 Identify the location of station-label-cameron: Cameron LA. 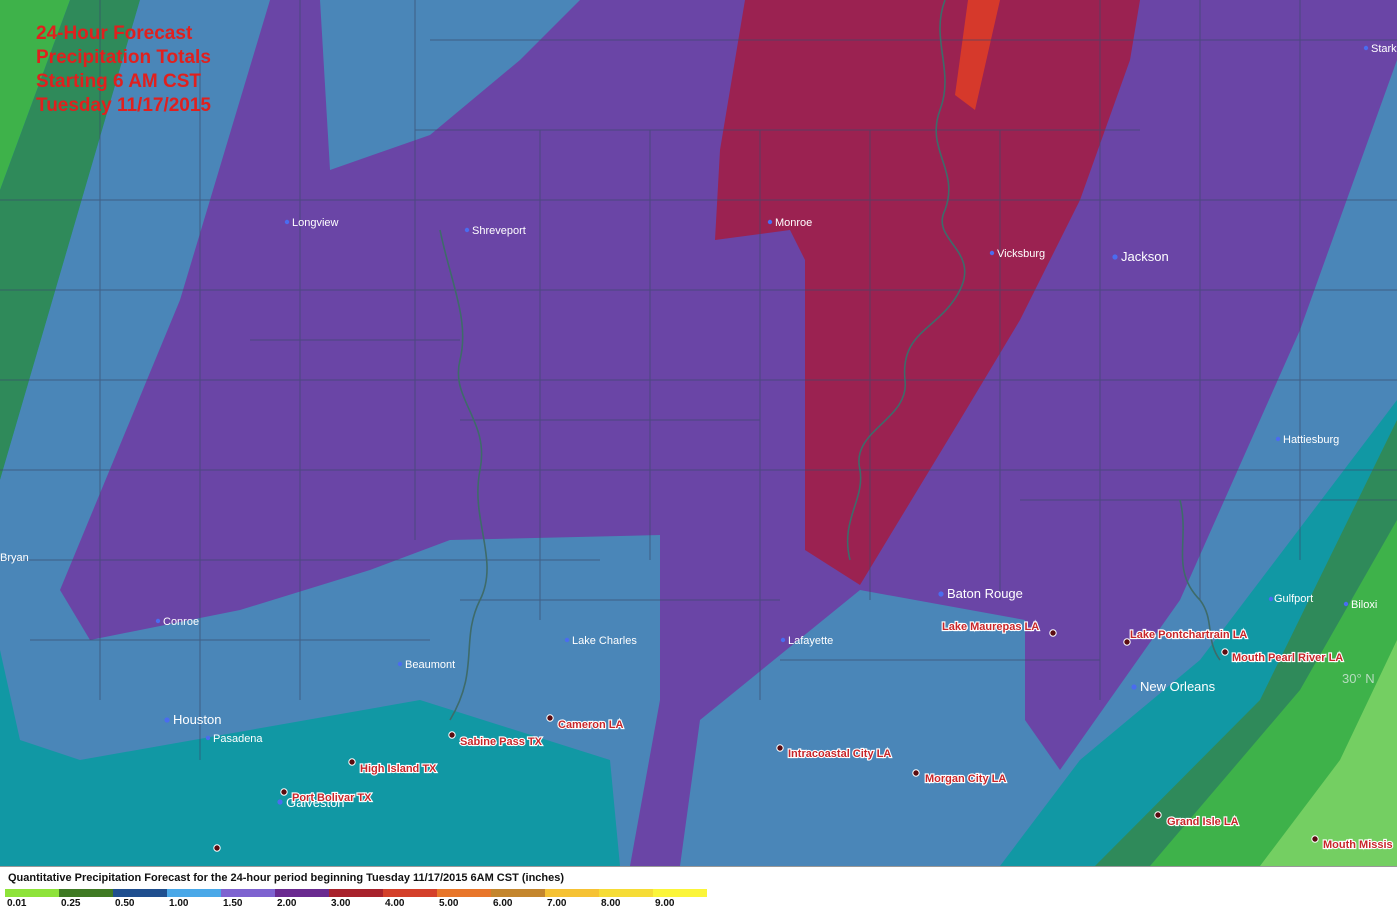
(590, 725).